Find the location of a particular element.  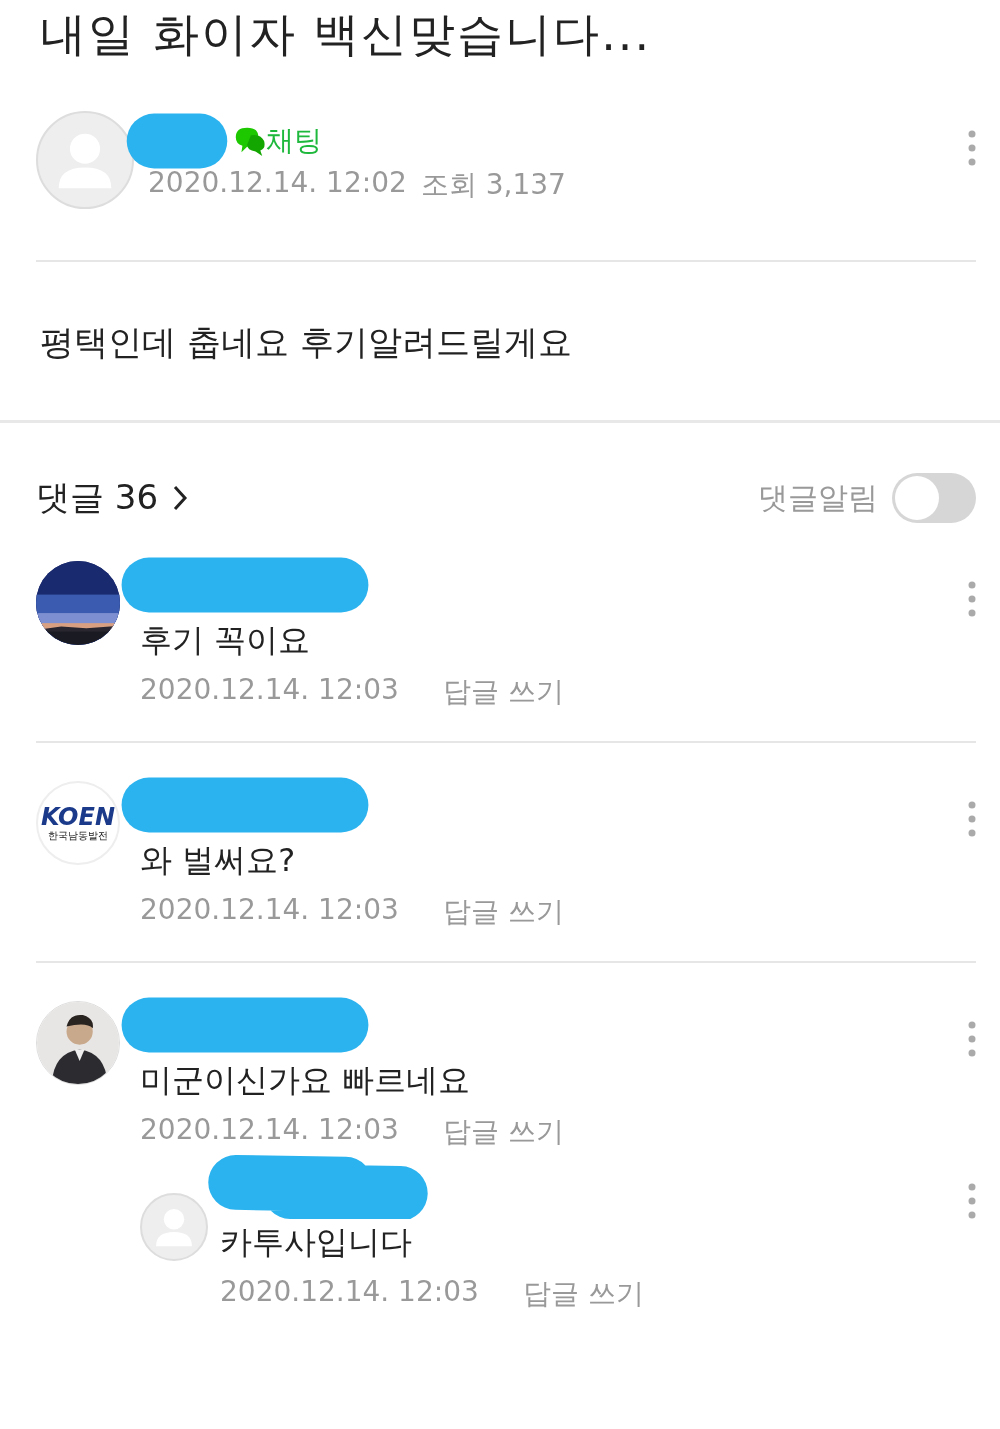

chevron-icon is located at coordinates (180, 498).